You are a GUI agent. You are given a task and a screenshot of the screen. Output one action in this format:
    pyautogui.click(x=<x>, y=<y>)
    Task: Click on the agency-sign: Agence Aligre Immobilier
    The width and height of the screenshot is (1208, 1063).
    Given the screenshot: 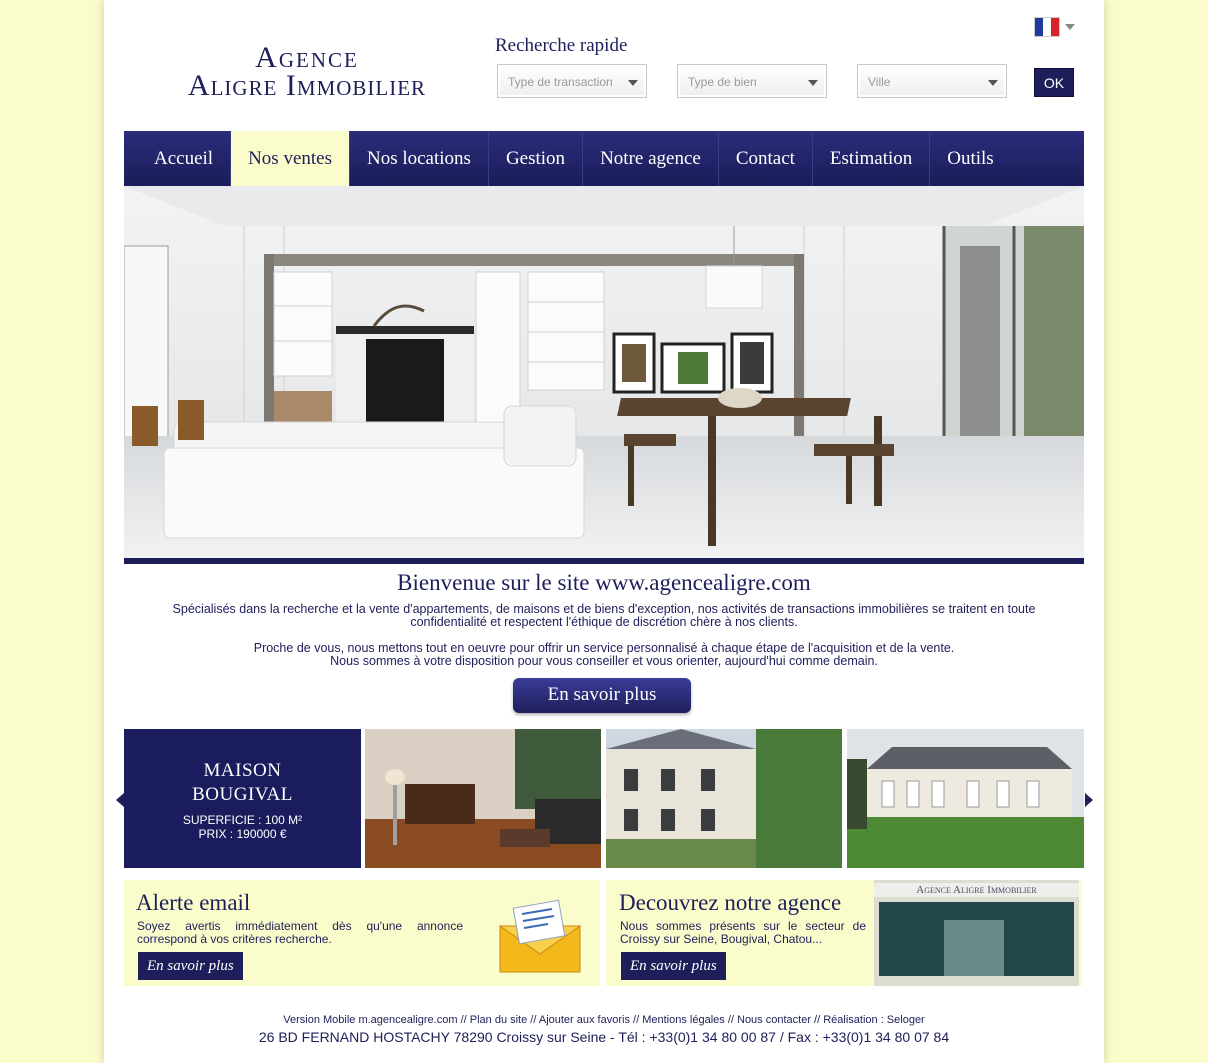 What is the action you would take?
    pyautogui.click(x=976, y=890)
    